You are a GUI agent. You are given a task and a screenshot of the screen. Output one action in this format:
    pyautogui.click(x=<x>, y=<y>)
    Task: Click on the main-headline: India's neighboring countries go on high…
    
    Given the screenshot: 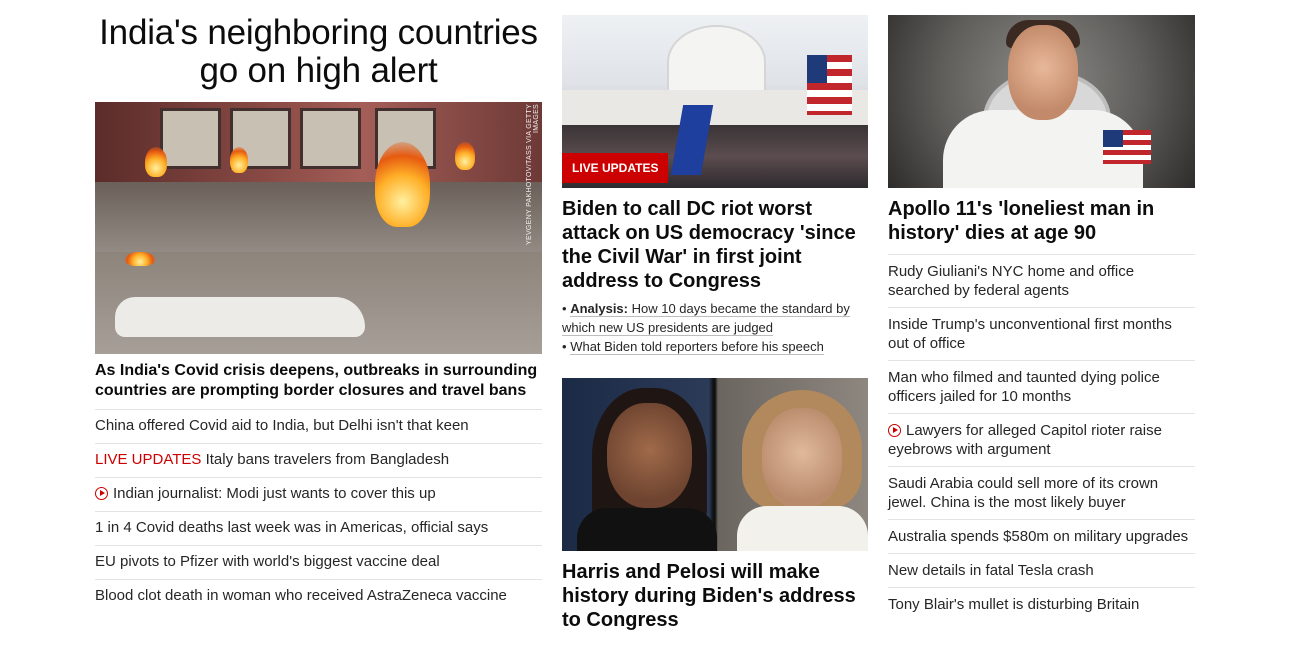 What is the action you would take?
    pyautogui.click(x=318, y=52)
    